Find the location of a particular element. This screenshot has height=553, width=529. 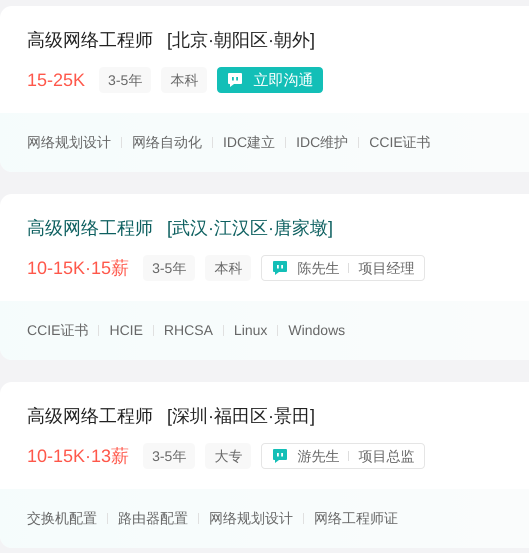

skill-tag: IDC维护 is located at coordinates (322, 142).